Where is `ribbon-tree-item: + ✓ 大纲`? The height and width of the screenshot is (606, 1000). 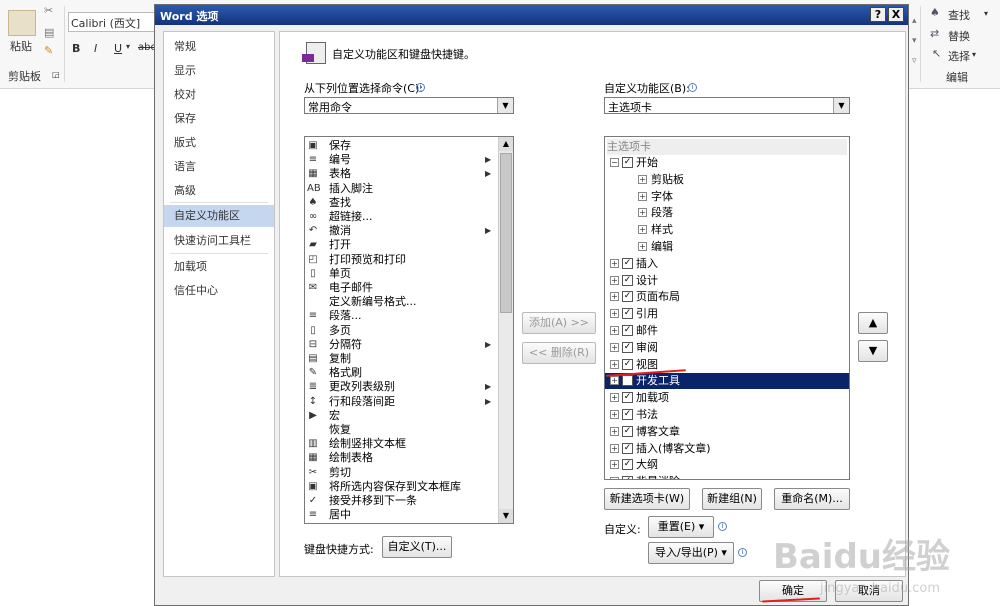 ribbon-tree-item: + ✓ 大纲 is located at coordinates (727, 465).